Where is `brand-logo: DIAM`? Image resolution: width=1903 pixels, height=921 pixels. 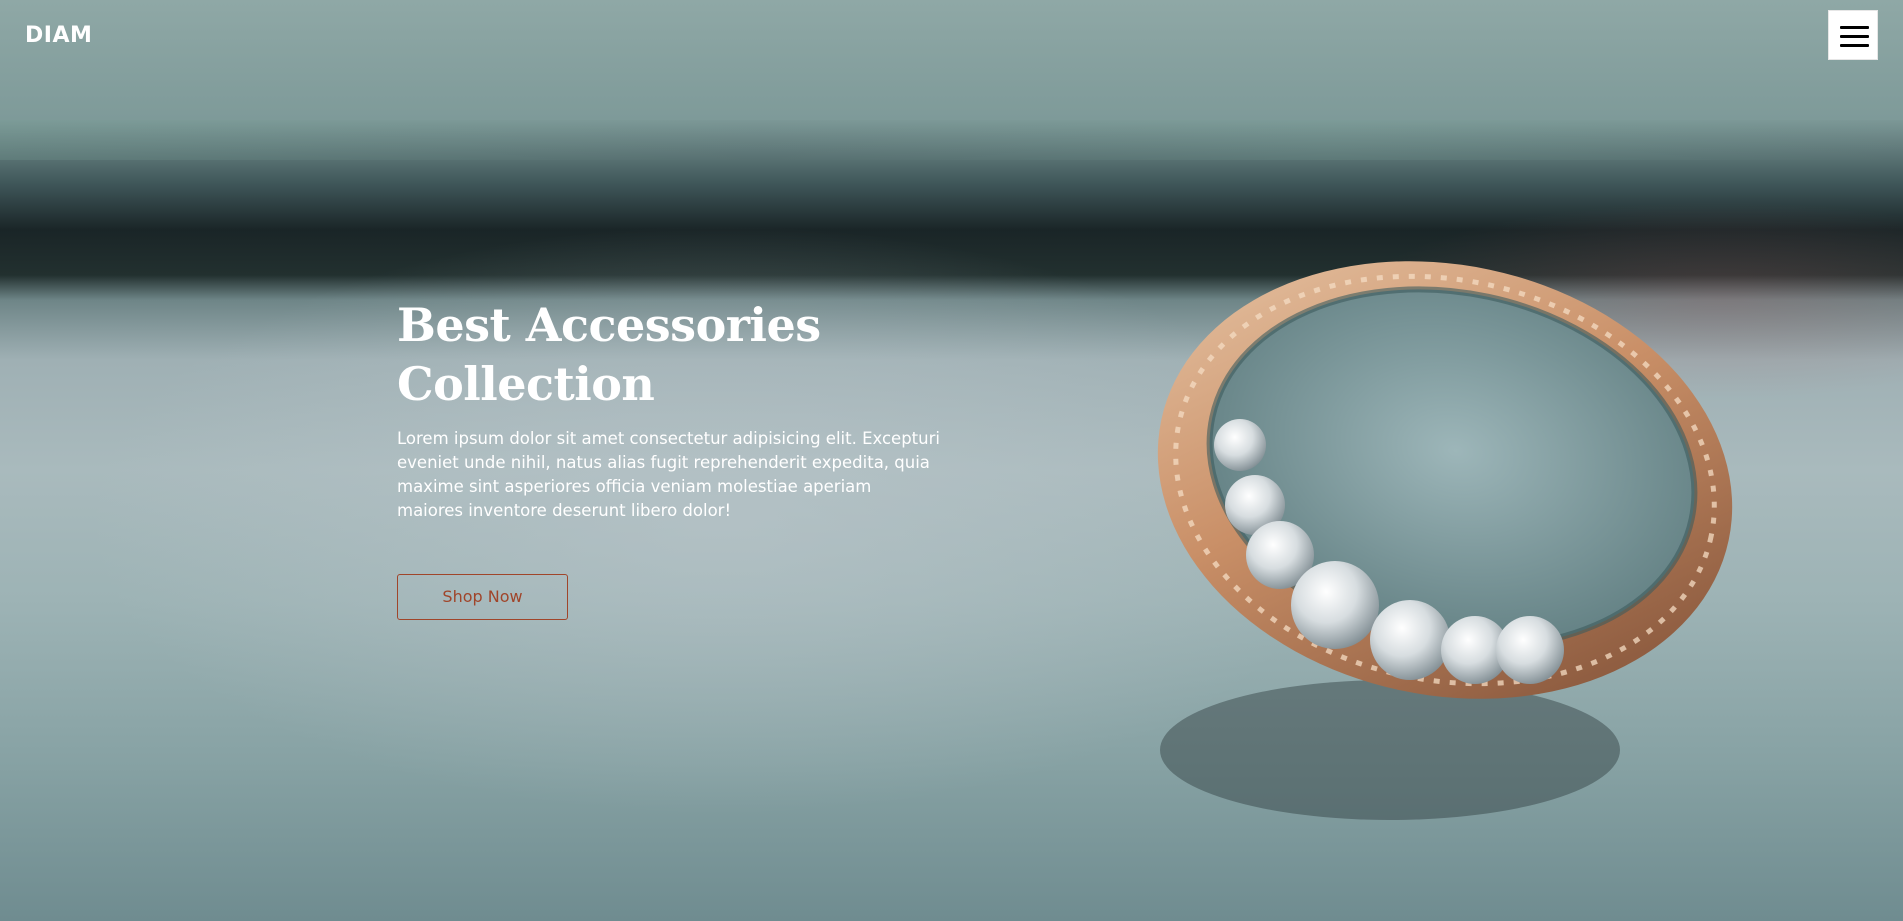 brand-logo: DIAM is located at coordinates (58, 35).